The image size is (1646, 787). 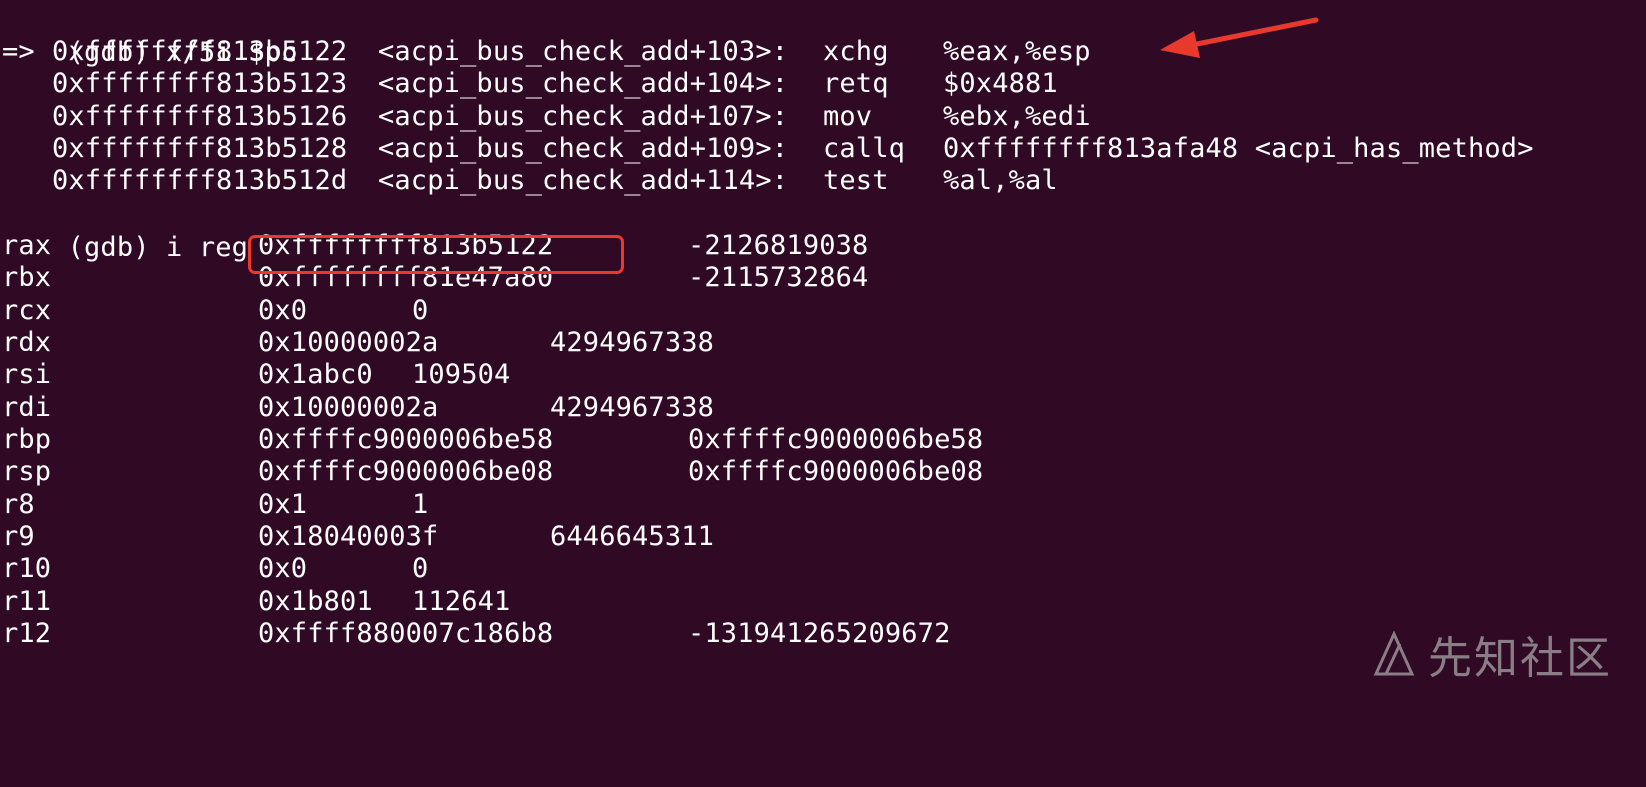 I want to click on instruction-symbol: <acpi_bus_check_add+114>:, so click(x=583, y=180).